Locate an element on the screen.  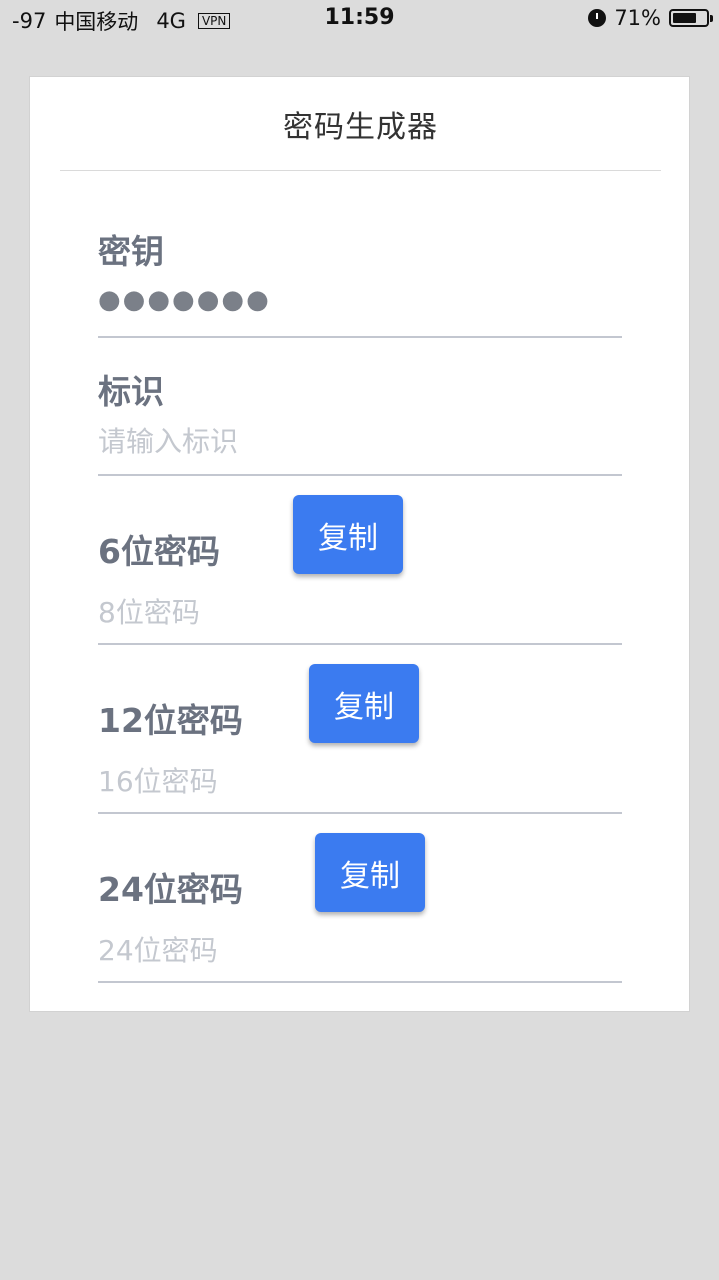
pw6-field: 6位密码 8位密码 复制 is located at coordinates (360, 570).